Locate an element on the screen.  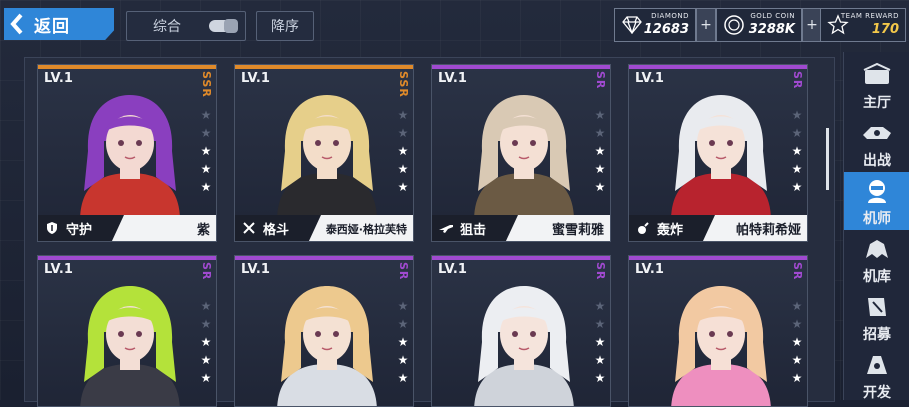
team-reward-value: 170 is located at coordinates (885, 29).